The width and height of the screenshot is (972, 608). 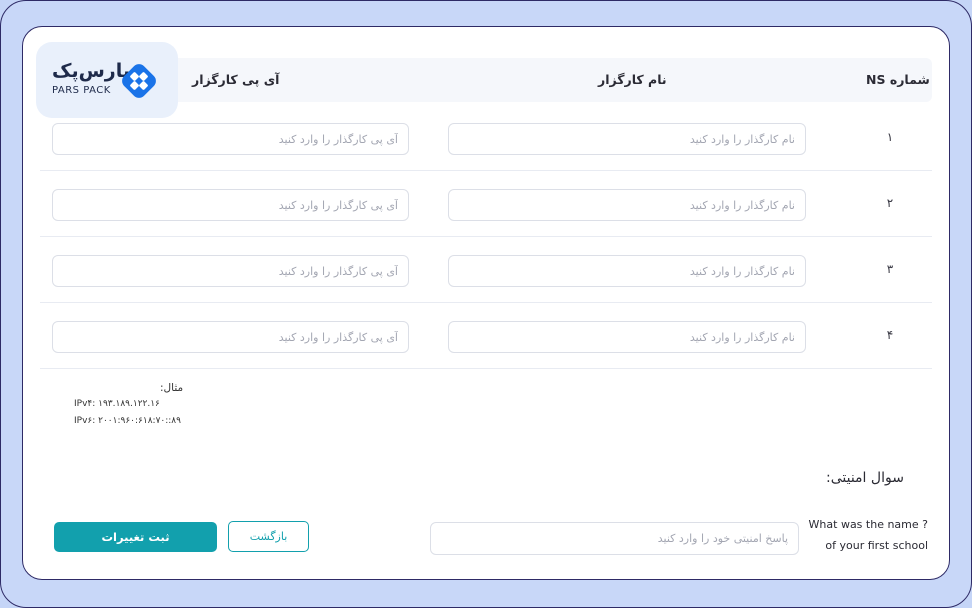 I want to click on logo-text-en: PARS PACK, so click(x=81, y=90).